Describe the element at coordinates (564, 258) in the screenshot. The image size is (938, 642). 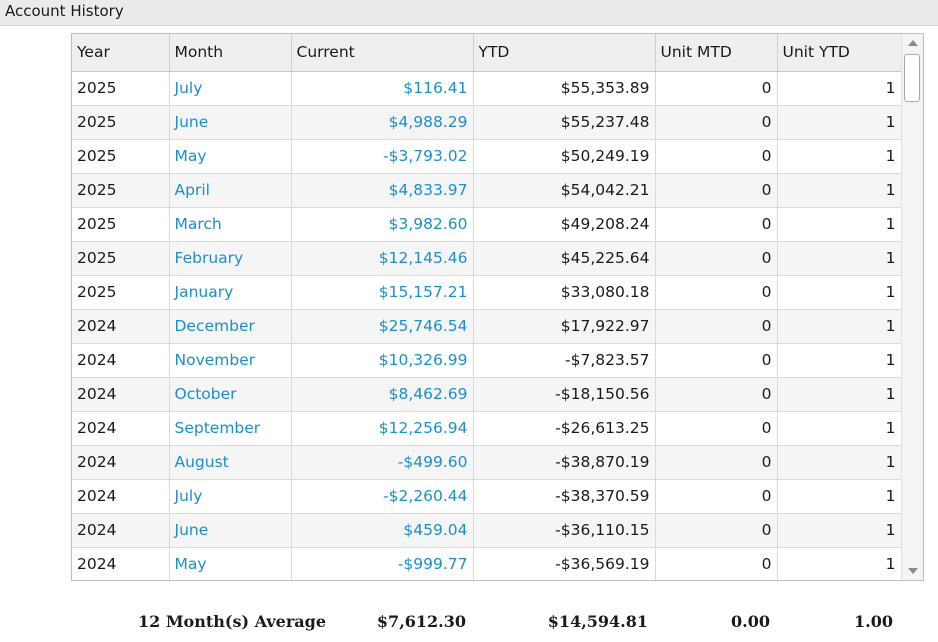
I see `cell-ytd: $45,225.64` at that location.